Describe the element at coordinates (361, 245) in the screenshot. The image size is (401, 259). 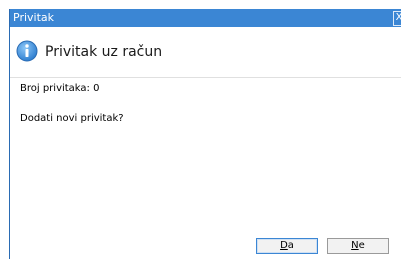
I see `no-label-rest: e` at that location.